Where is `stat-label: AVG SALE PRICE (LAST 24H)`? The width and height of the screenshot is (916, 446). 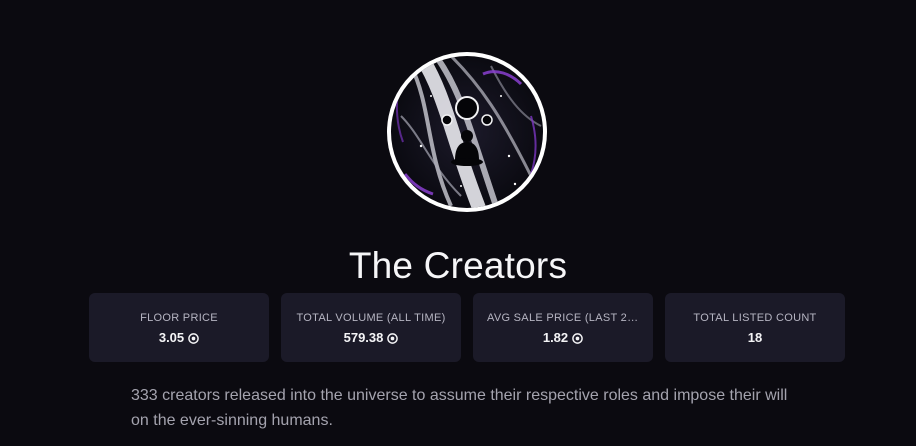 stat-label: AVG SALE PRICE (LAST 24H) is located at coordinates (563, 318).